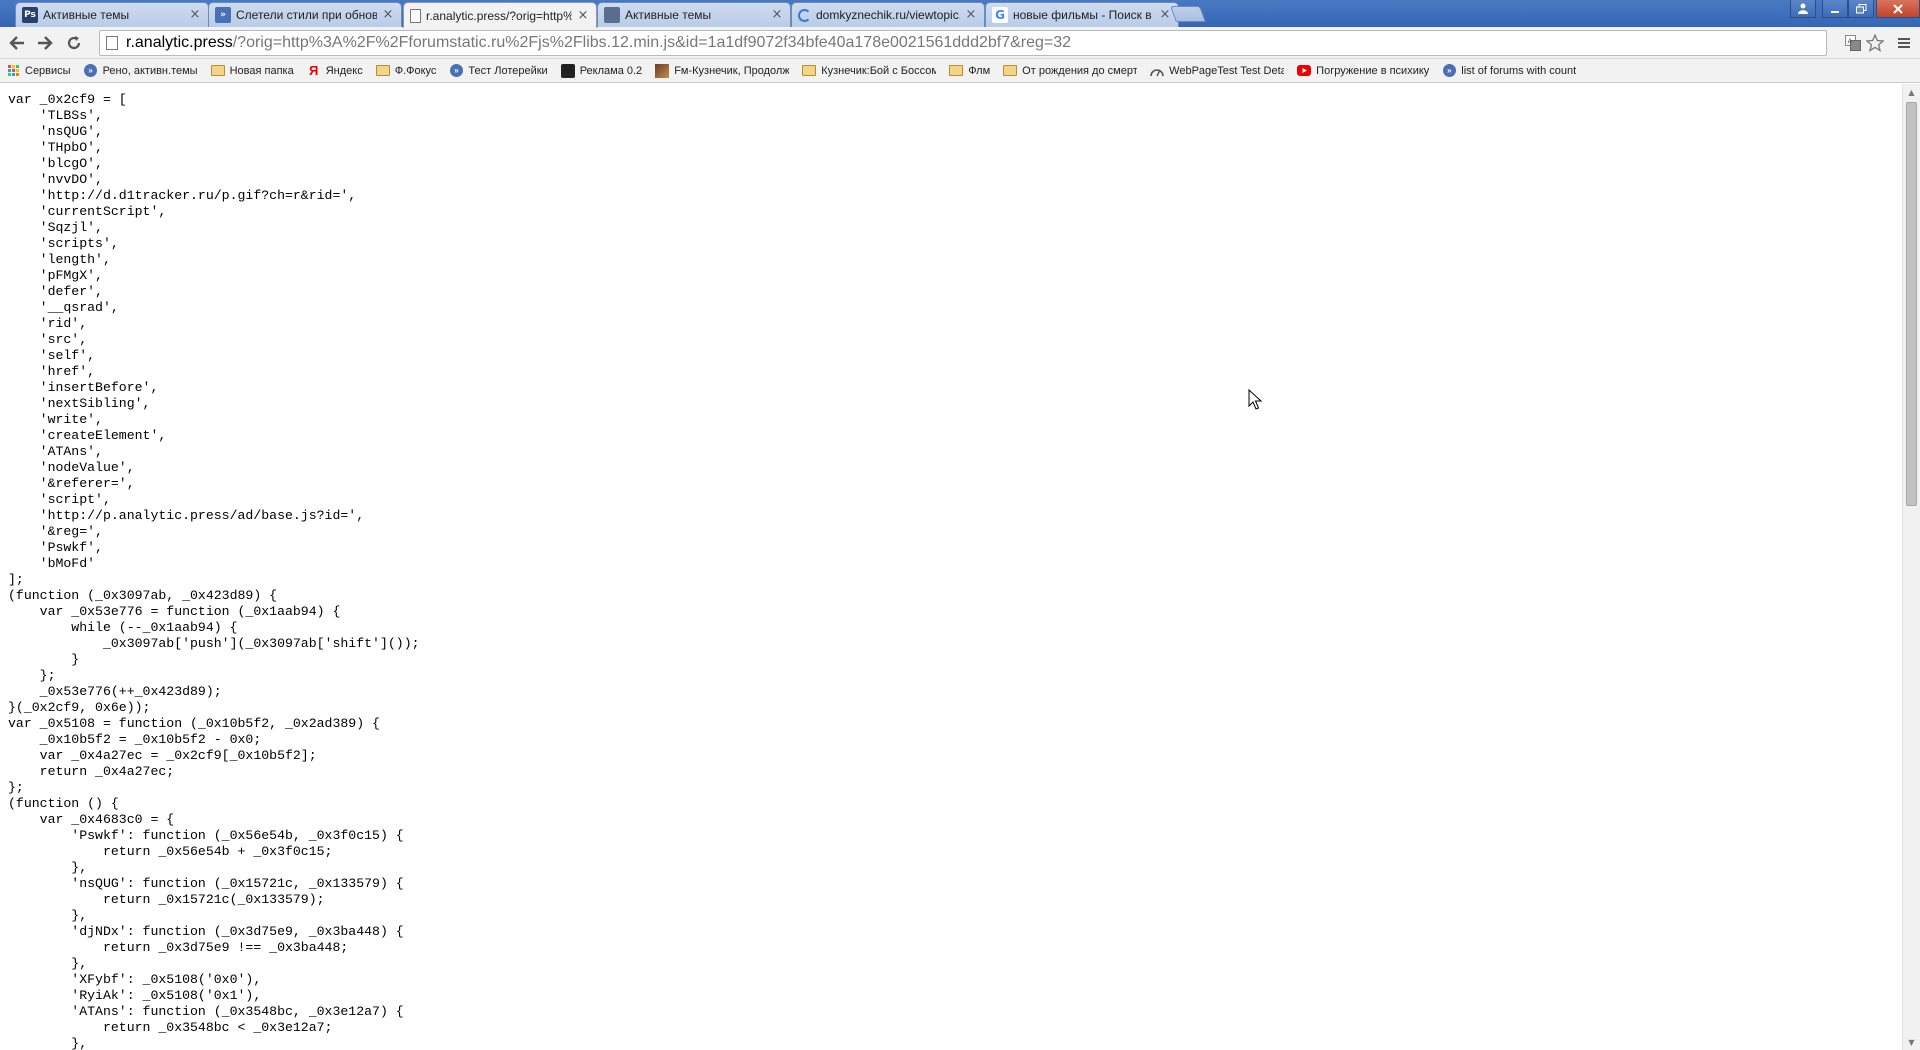  Describe the element at coordinates (415, 70) in the screenshot. I see `bookmark-label: Ф.Фокус` at that location.